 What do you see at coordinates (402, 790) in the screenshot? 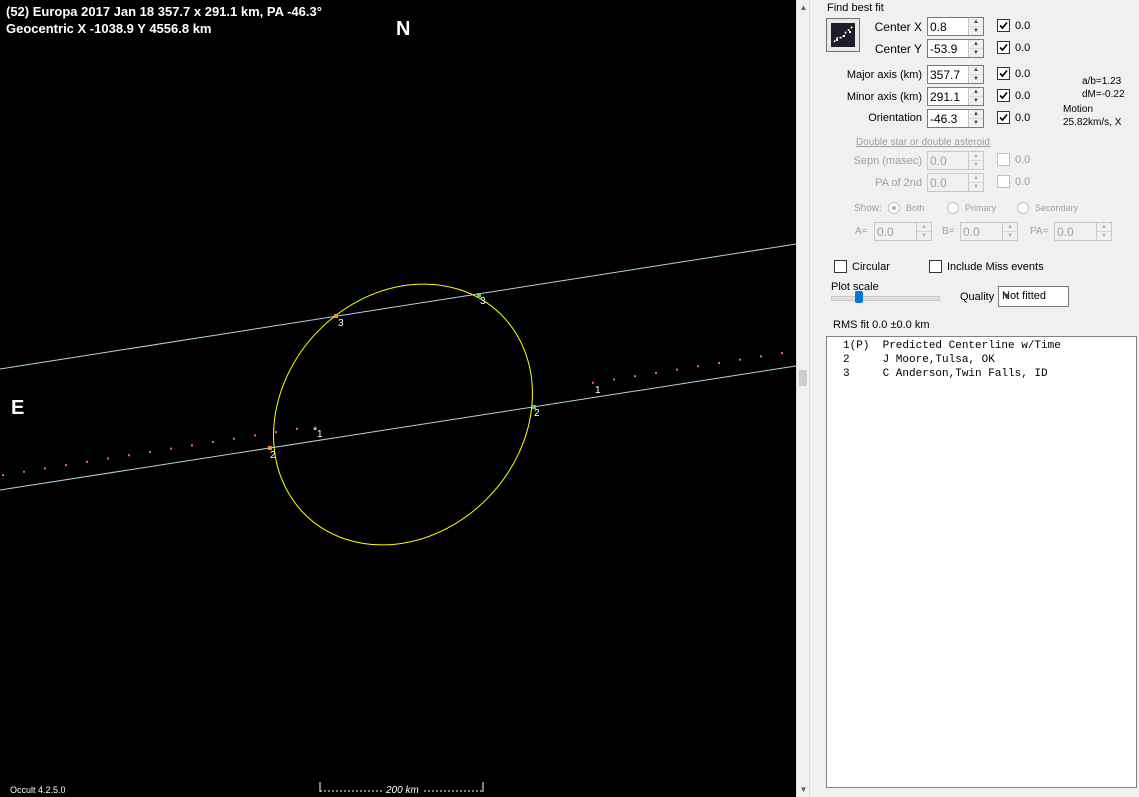
I see `scale-bar-label: 200 km` at bounding box center [402, 790].